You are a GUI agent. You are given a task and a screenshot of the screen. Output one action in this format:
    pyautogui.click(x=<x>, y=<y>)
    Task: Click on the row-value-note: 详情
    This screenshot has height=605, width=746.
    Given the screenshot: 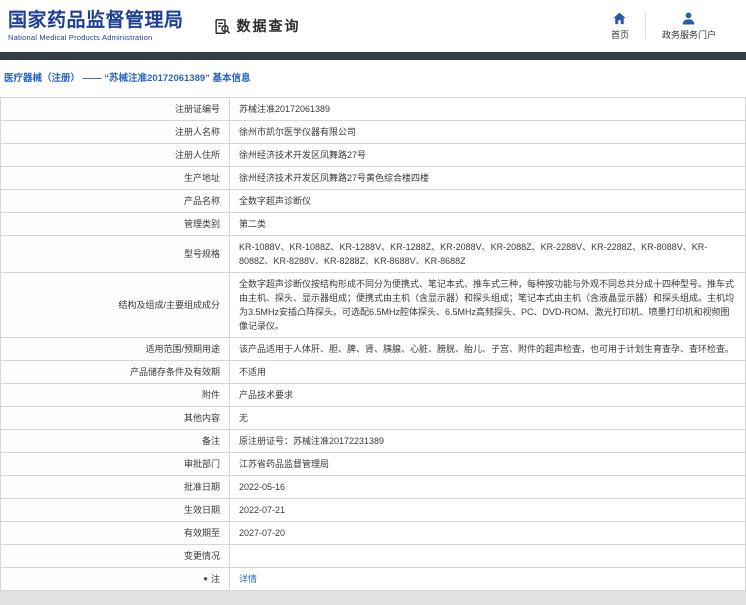 What is the action you would take?
    pyautogui.click(x=488, y=579)
    